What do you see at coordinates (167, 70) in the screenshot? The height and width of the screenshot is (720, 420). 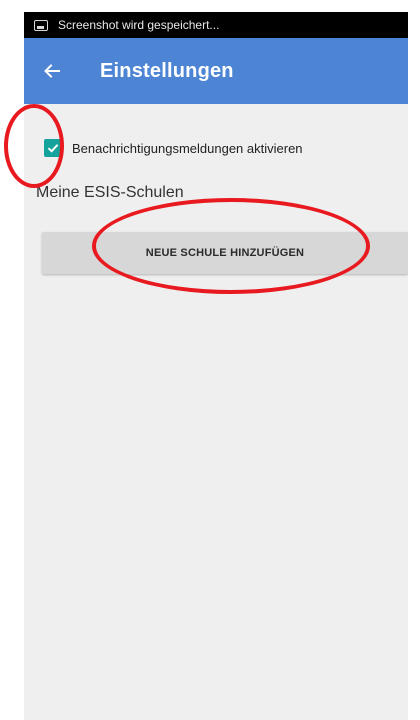 I see `page-title: Einstellungen` at bounding box center [167, 70].